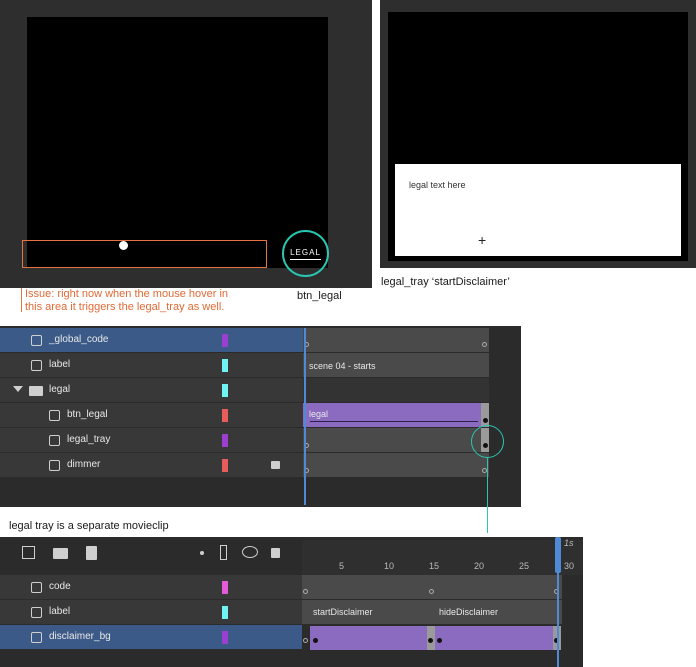 The height and width of the screenshot is (667, 696). Describe the element at coordinates (89, 526) in the screenshot. I see `movieclip-note: legal tray is a separate movieclip` at that location.